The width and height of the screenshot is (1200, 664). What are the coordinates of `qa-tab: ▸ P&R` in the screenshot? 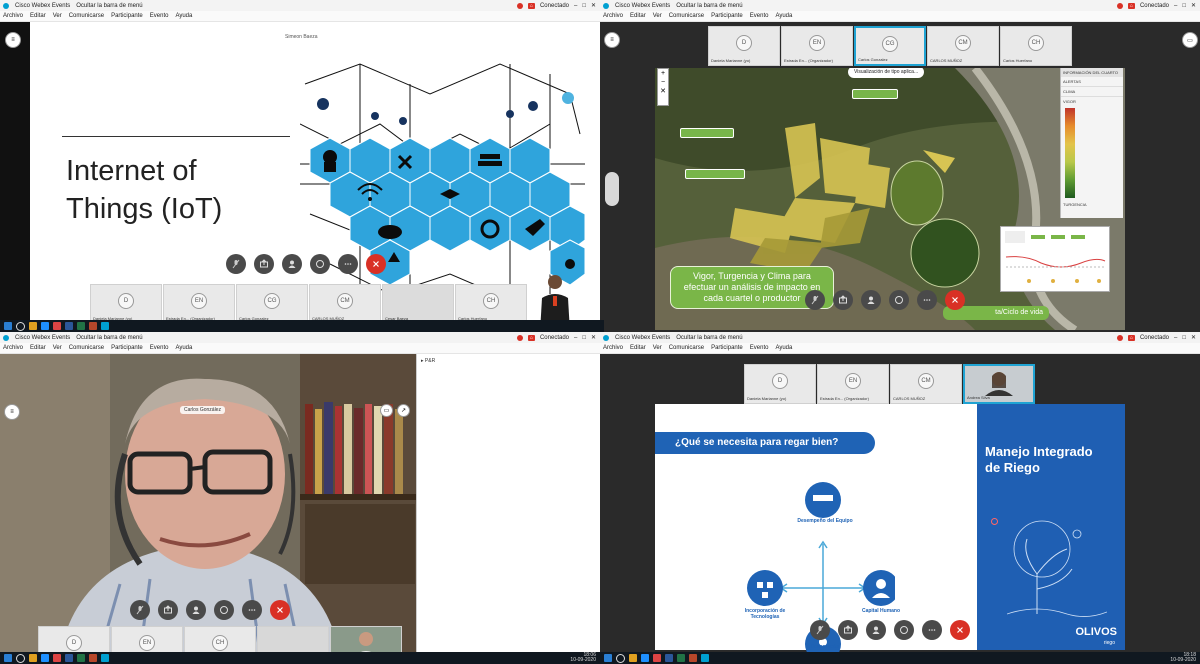 It's located at (508, 361).